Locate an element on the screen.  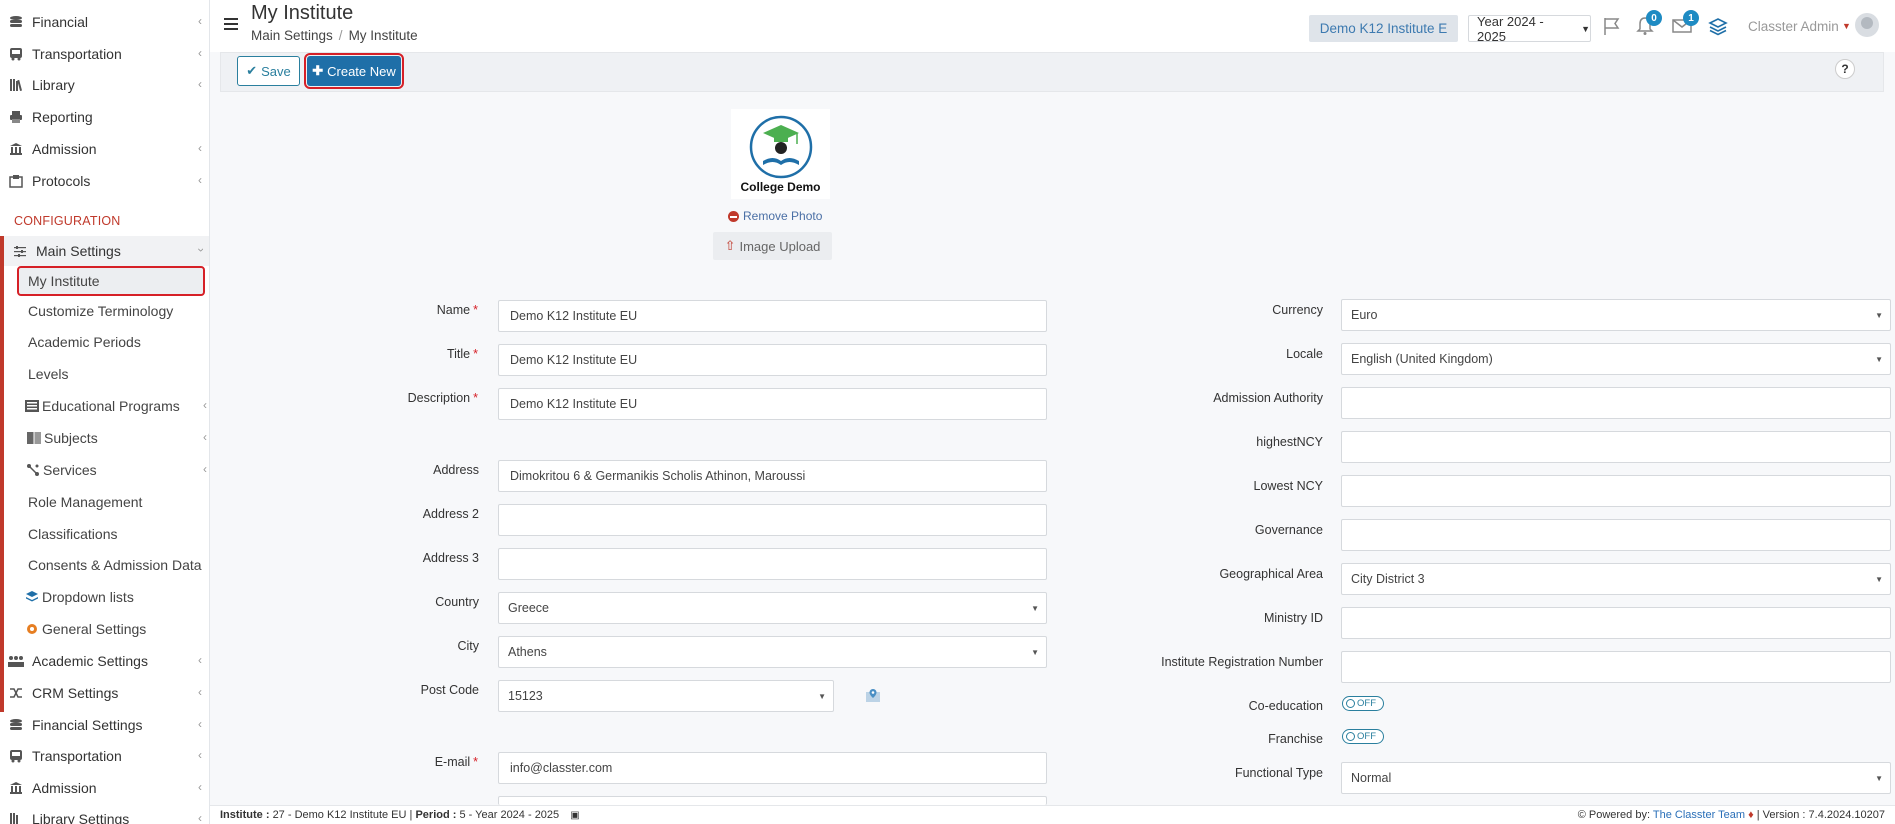
group-icon is located at coordinates (16, 661).